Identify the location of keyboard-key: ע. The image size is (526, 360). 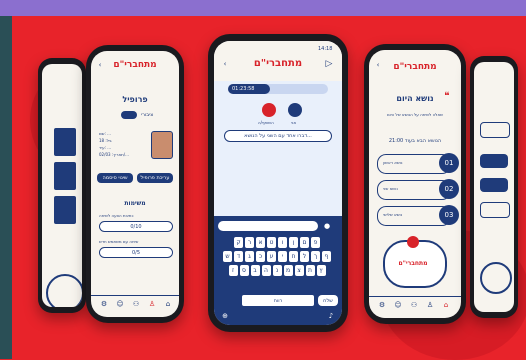
(271, 256).